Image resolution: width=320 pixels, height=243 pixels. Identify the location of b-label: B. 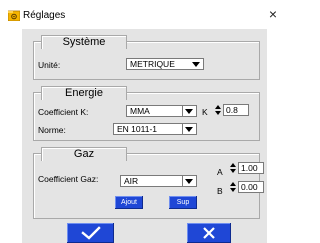
(220, 191).